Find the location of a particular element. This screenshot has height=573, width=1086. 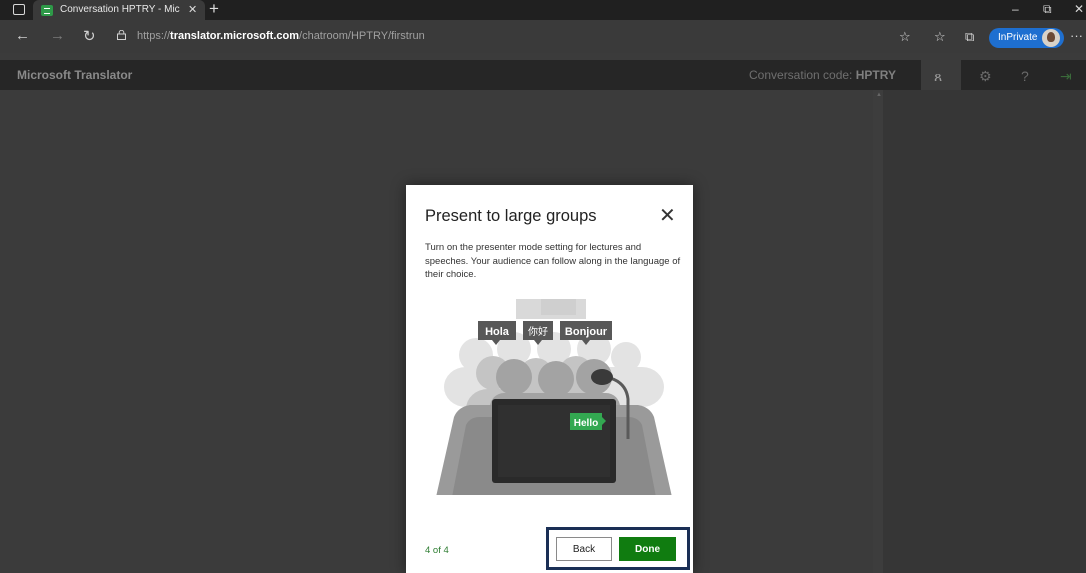

browser-tab: Conversation HPTRY - Microsoft ✕ is located at coordinates (119, 10).